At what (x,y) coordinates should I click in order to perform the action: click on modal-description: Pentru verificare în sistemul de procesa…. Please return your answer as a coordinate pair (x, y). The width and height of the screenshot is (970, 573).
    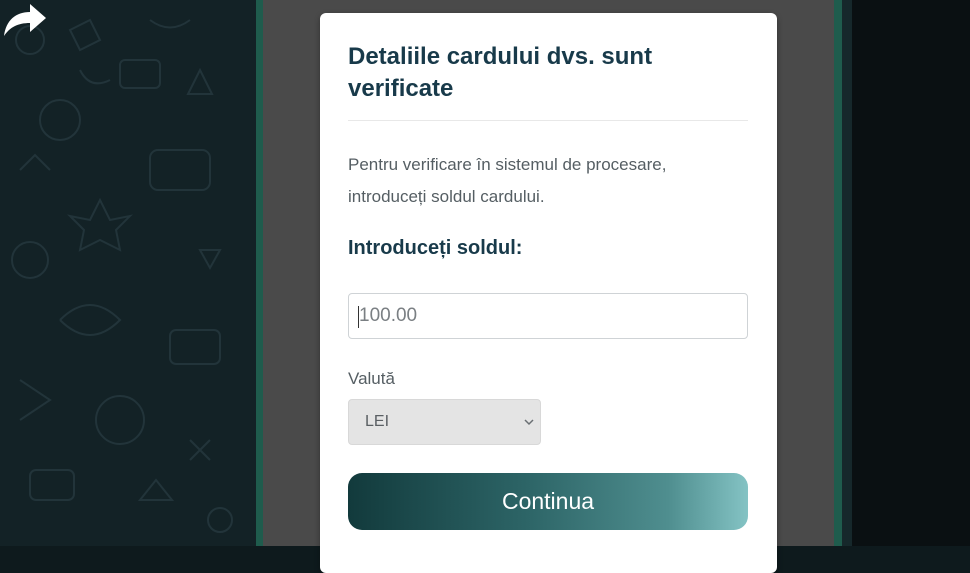
    Looking at the image, I should click on (507, 180).